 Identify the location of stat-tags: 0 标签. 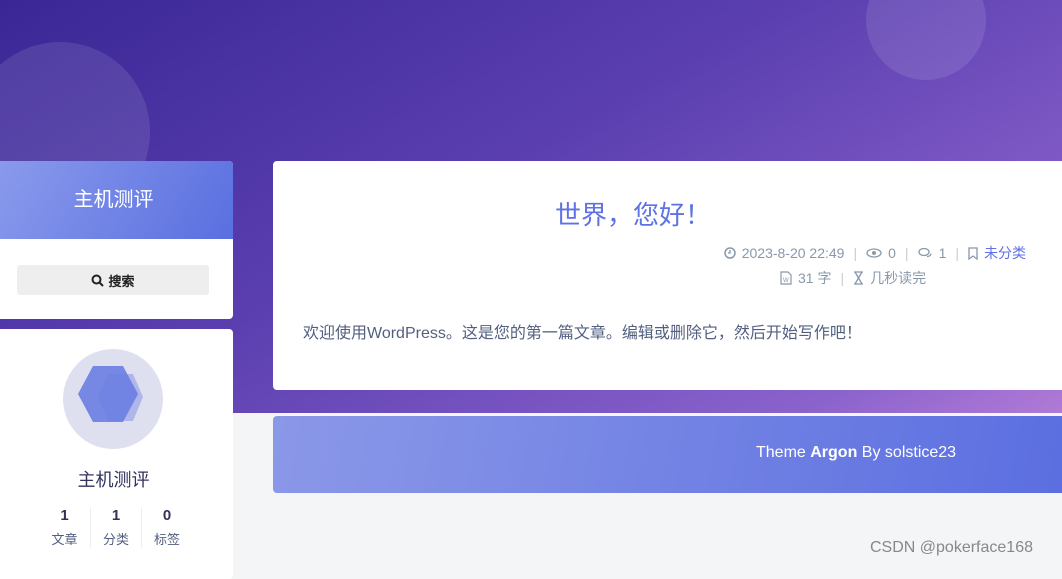
(166, 527).